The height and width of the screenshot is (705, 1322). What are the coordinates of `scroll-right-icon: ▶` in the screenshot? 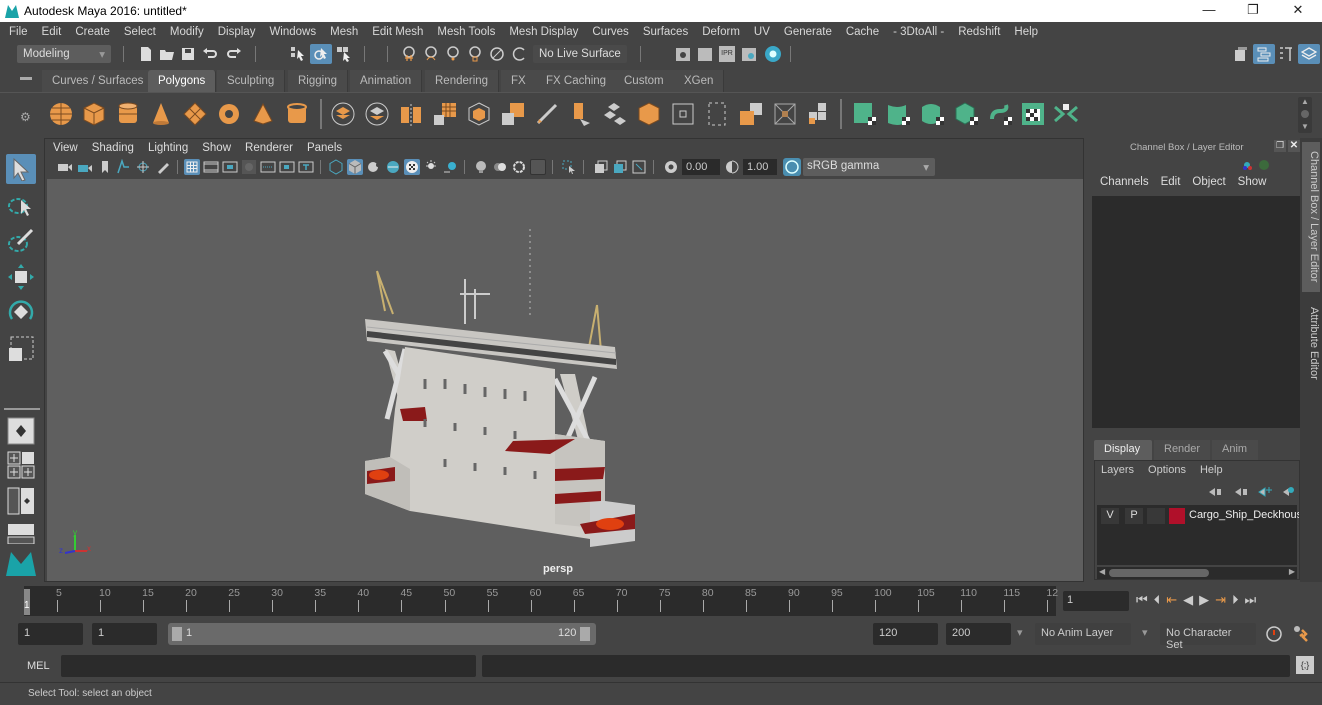 It's located at (1292, 571).